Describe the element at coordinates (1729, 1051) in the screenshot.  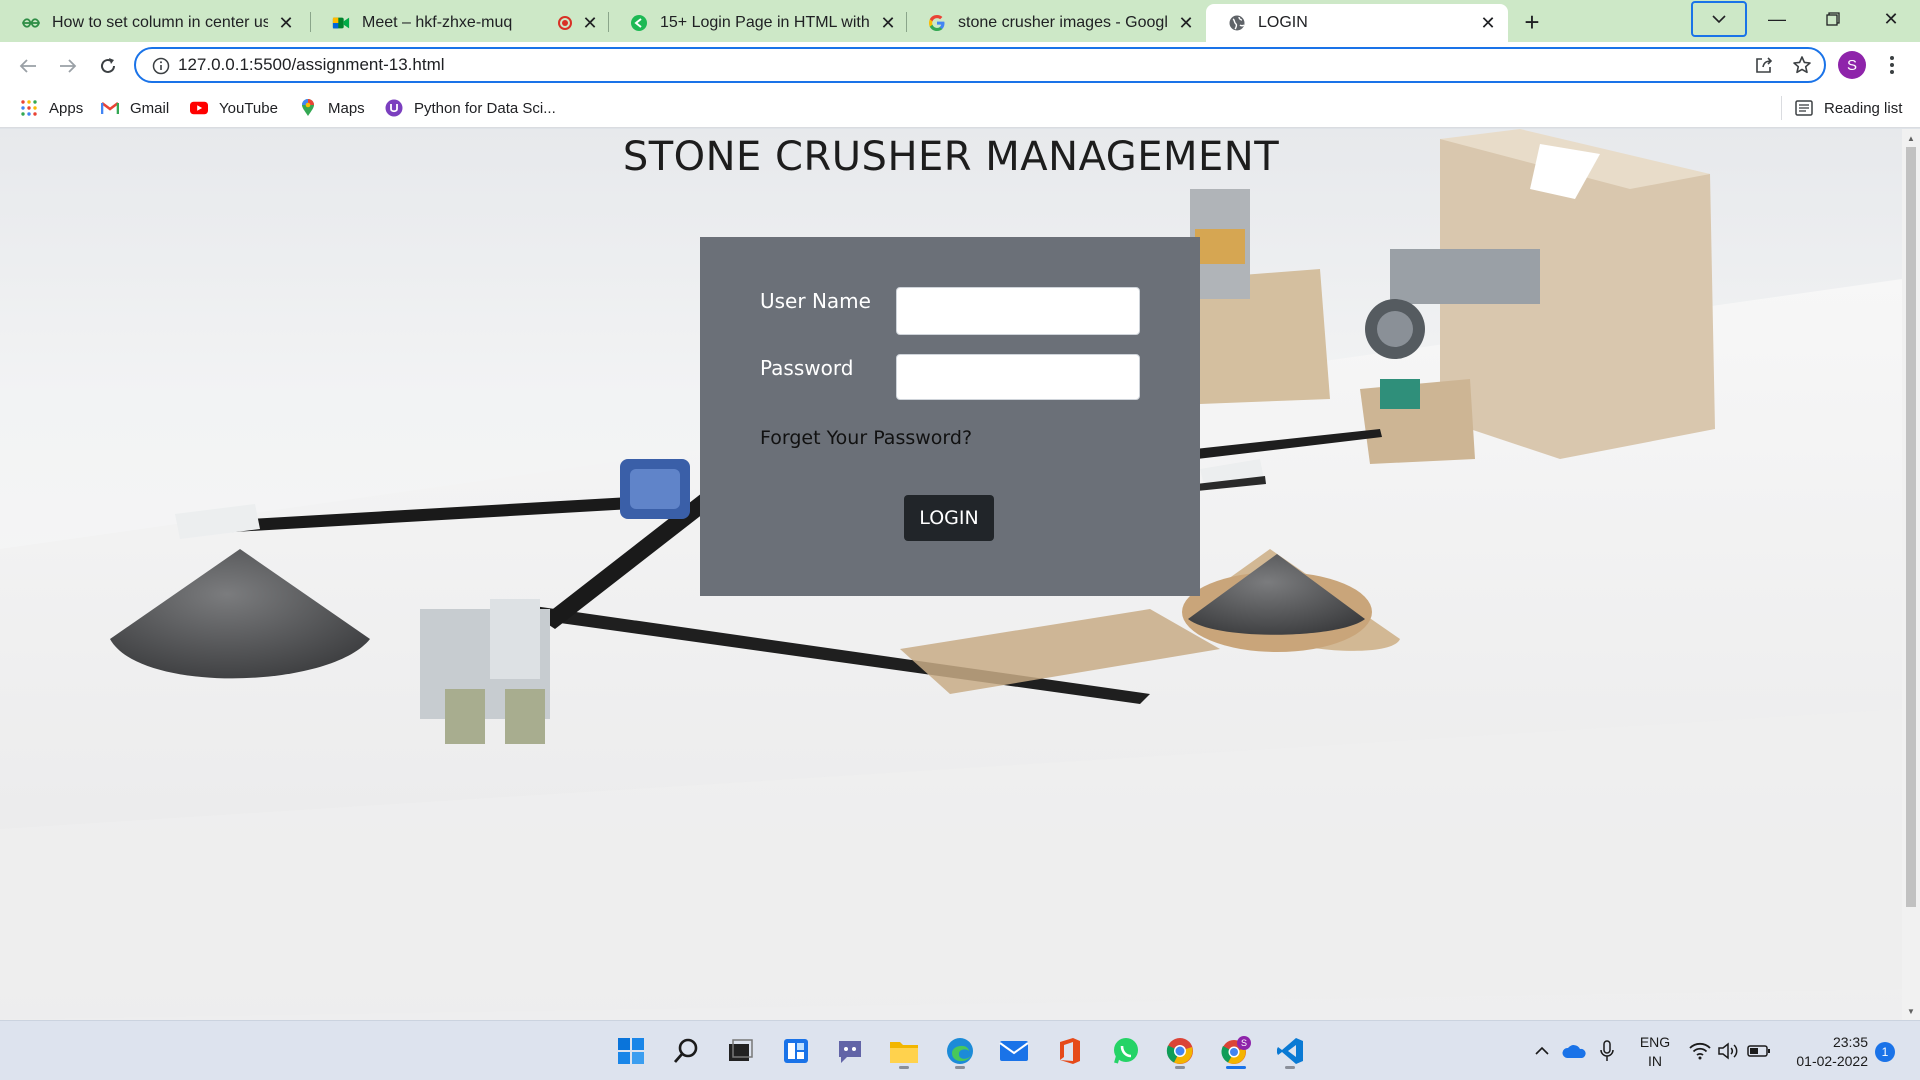
I see `volume-icon` at that location.